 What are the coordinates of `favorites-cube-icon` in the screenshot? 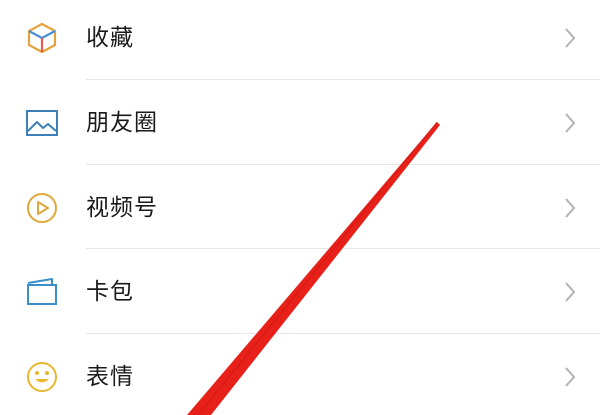 It's located at (42, 38).